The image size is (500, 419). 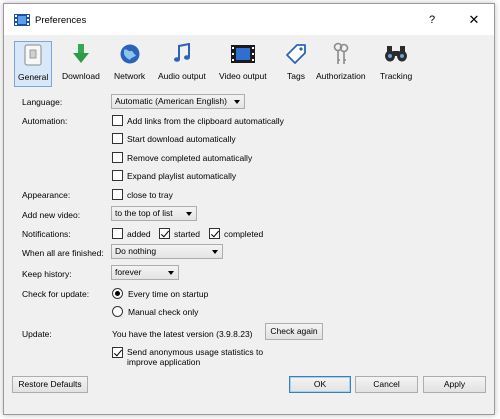 I want to click on radio-label: Every time on startup, so click(x=168, y=293).